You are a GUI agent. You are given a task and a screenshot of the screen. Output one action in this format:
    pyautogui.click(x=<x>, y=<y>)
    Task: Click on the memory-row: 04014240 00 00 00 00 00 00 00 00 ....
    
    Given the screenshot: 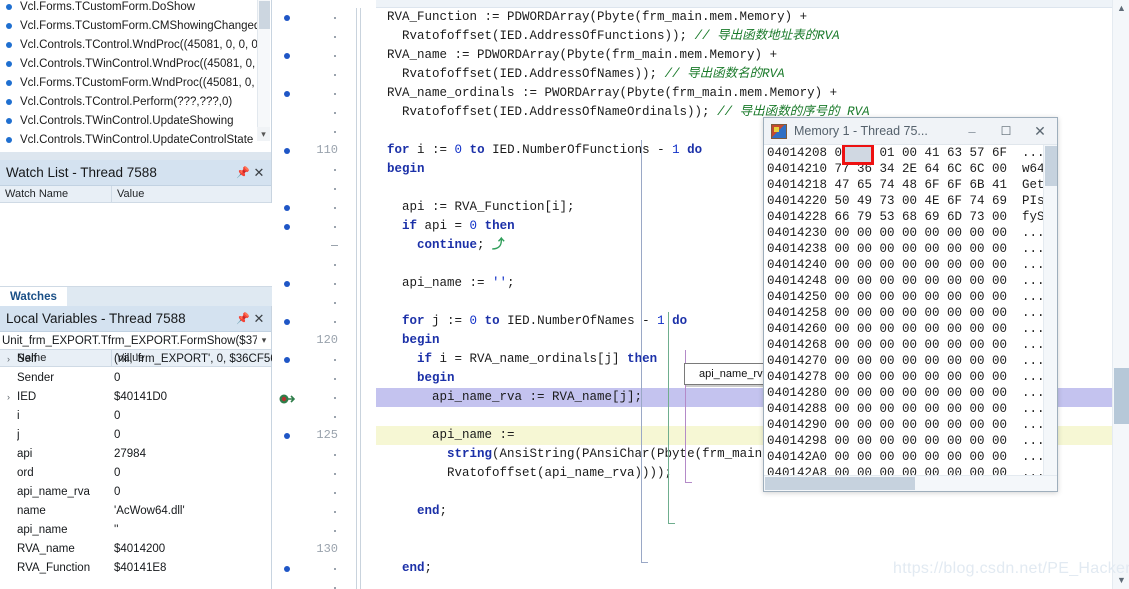 What is the action you would take?
    pyautogui.click(x=910, y=265)
    